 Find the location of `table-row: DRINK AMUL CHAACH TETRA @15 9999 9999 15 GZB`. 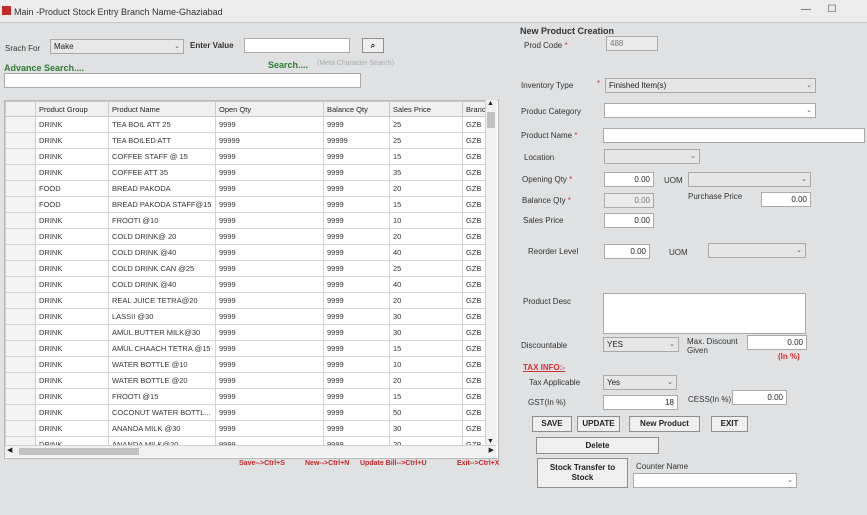

table-row: DRINK AMUL CHAACH TETRA @15 9999 9999 15 GZB is located at coordinates (246, 348).